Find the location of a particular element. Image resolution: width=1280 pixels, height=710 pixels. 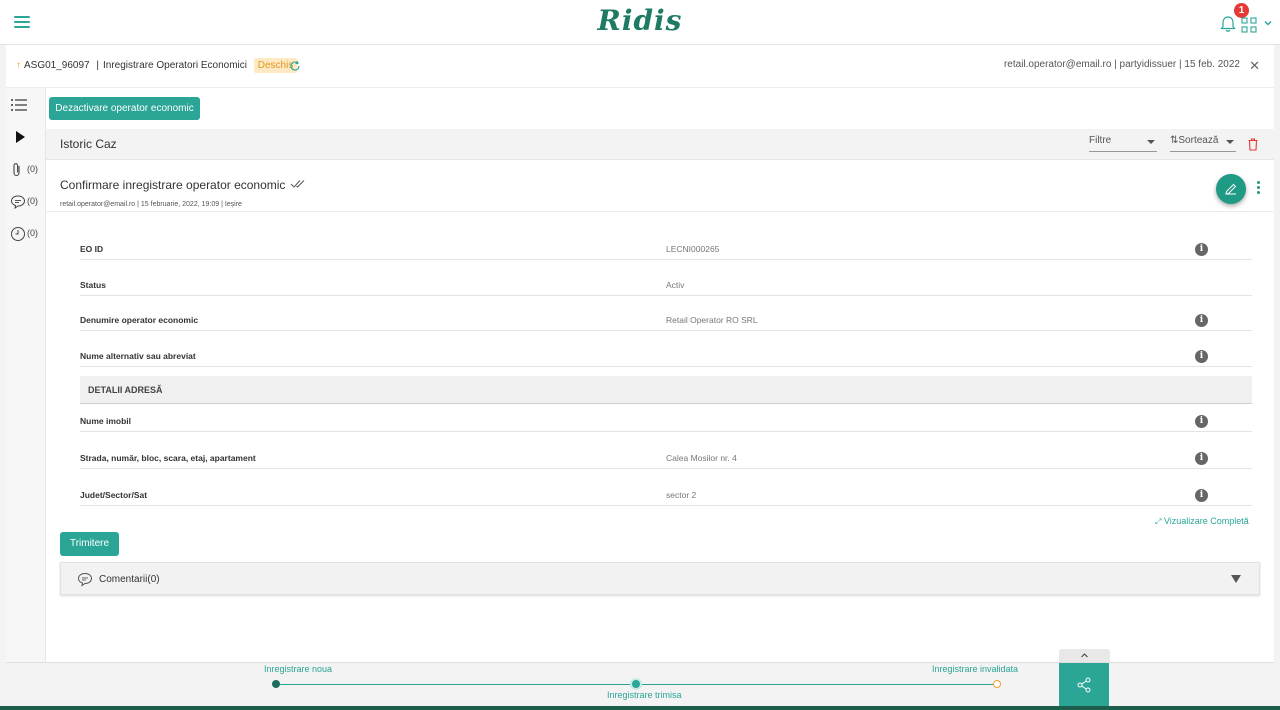

trash-icon is located at coordinates (1253, 144).